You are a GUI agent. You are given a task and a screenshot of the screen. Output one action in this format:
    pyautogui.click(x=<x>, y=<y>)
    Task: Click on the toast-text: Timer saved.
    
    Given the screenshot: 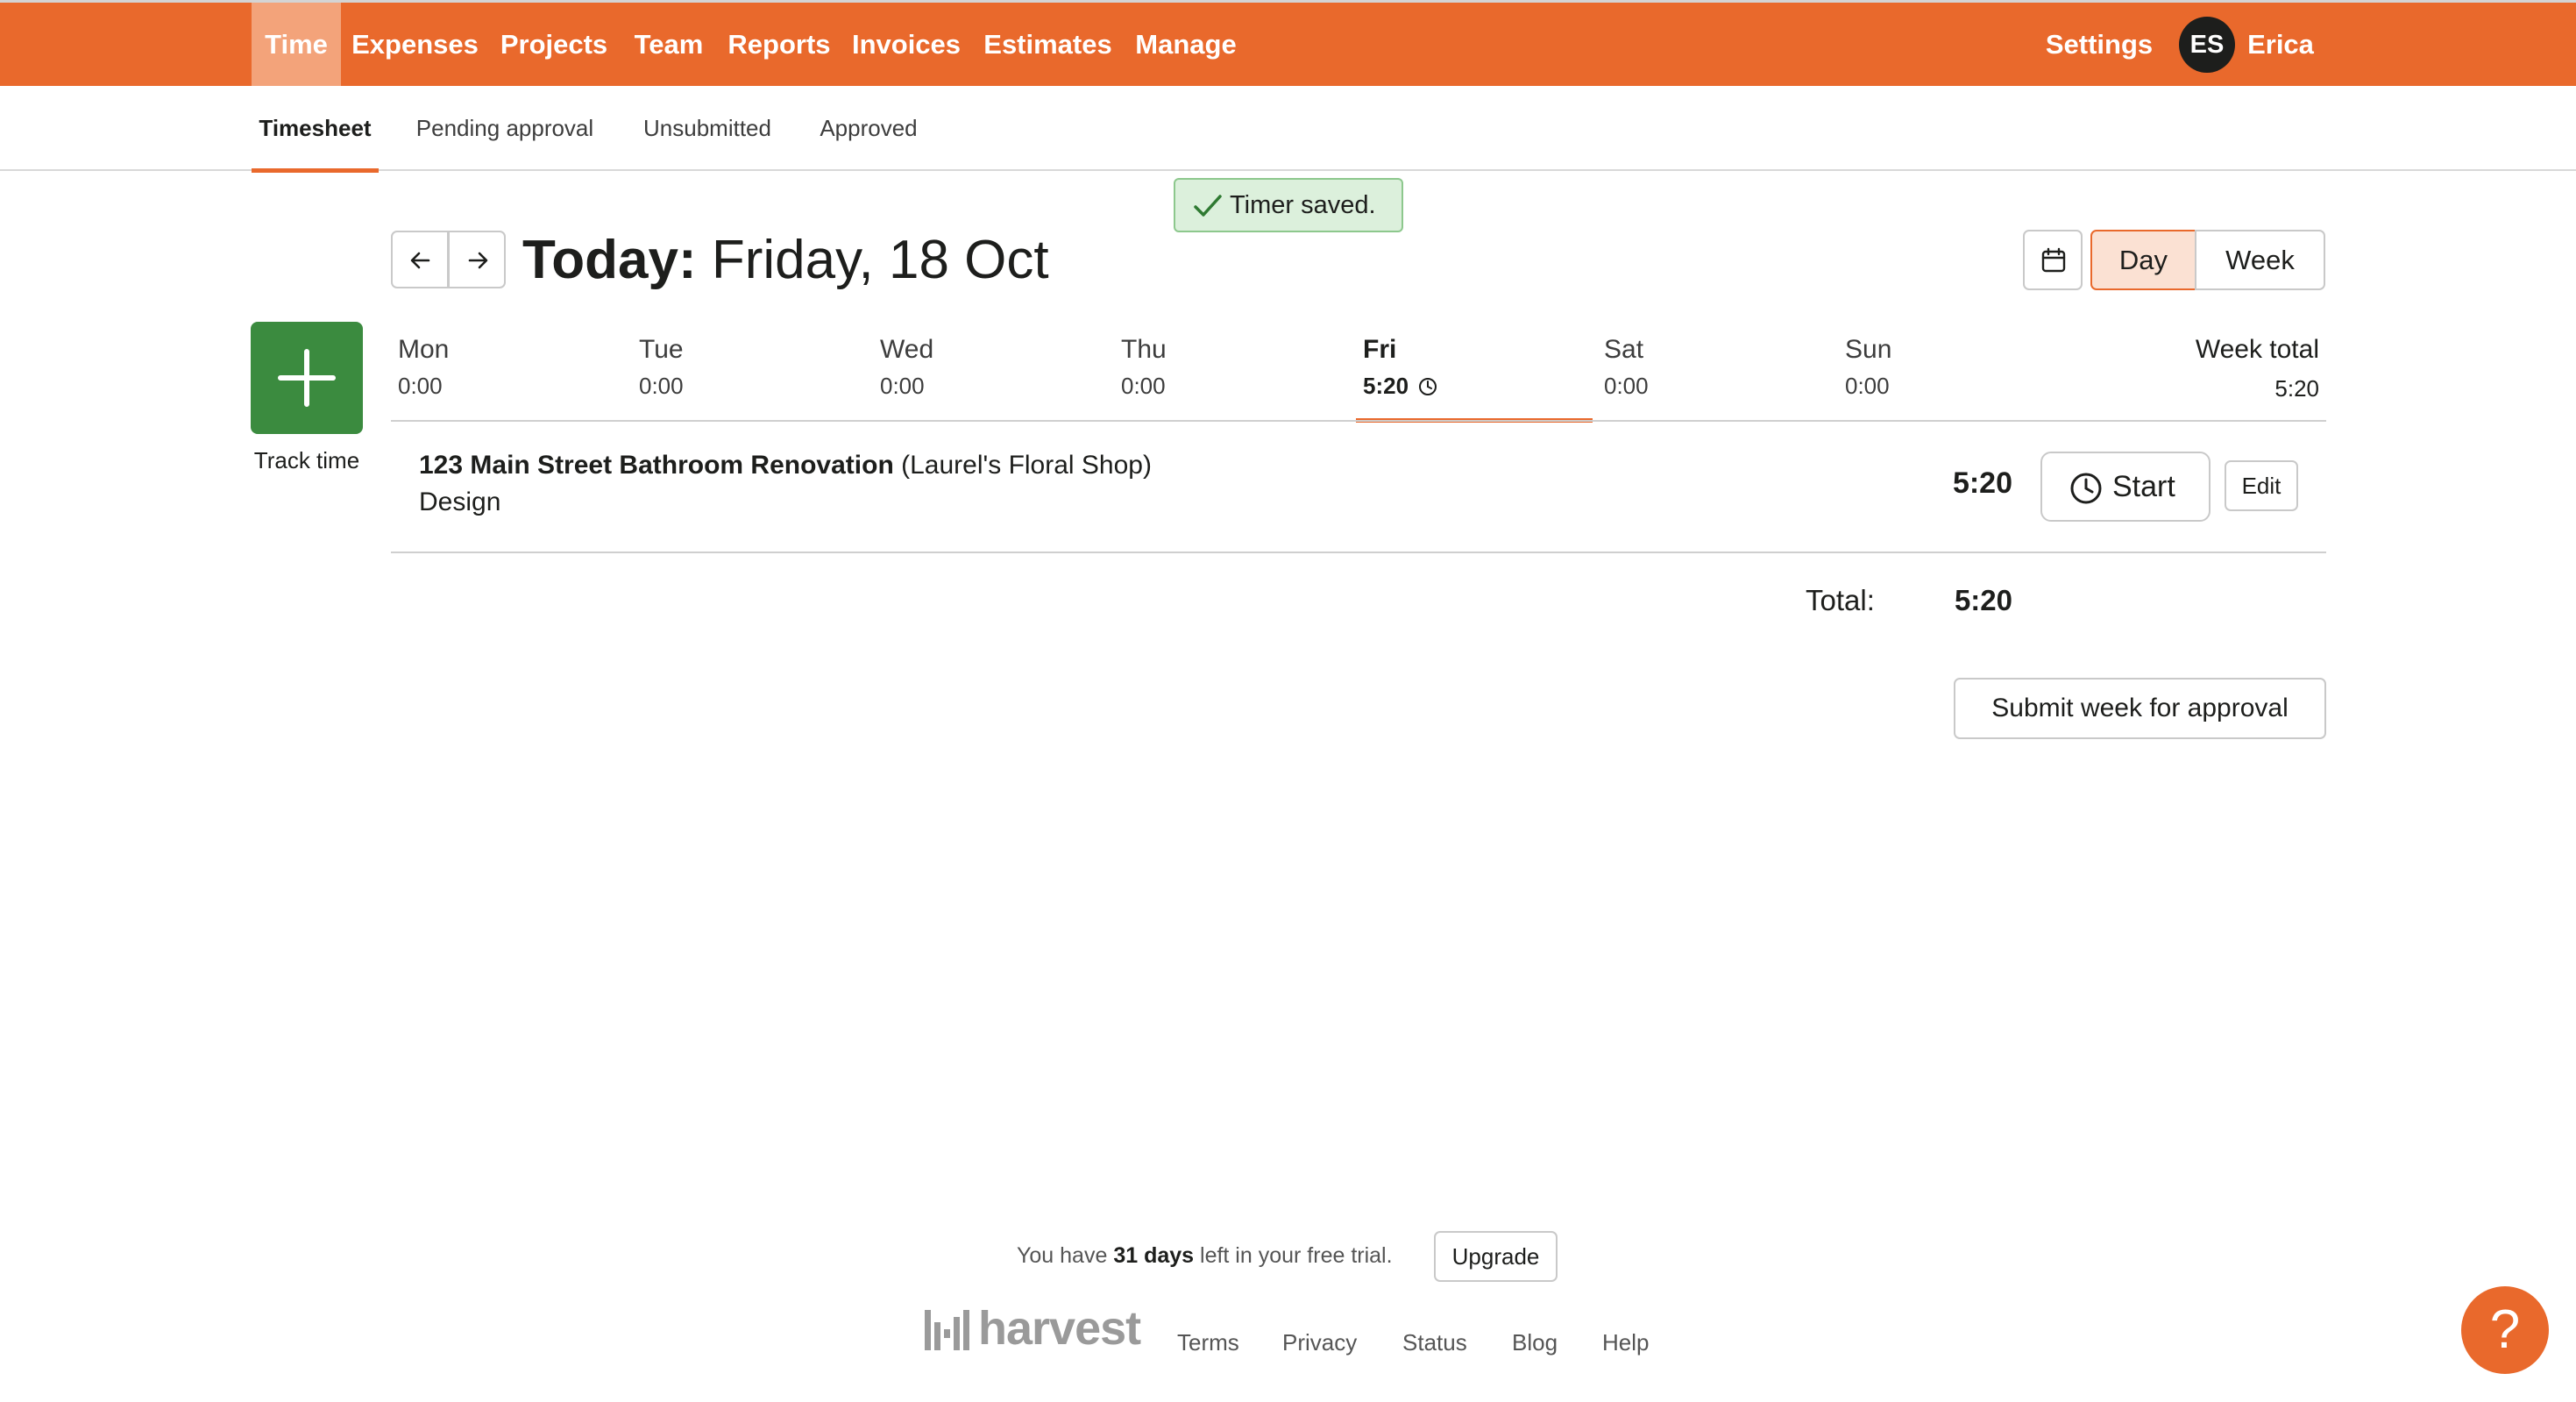 What is the action you would take?
    pyautogui.click(x=1303, y=205)
    